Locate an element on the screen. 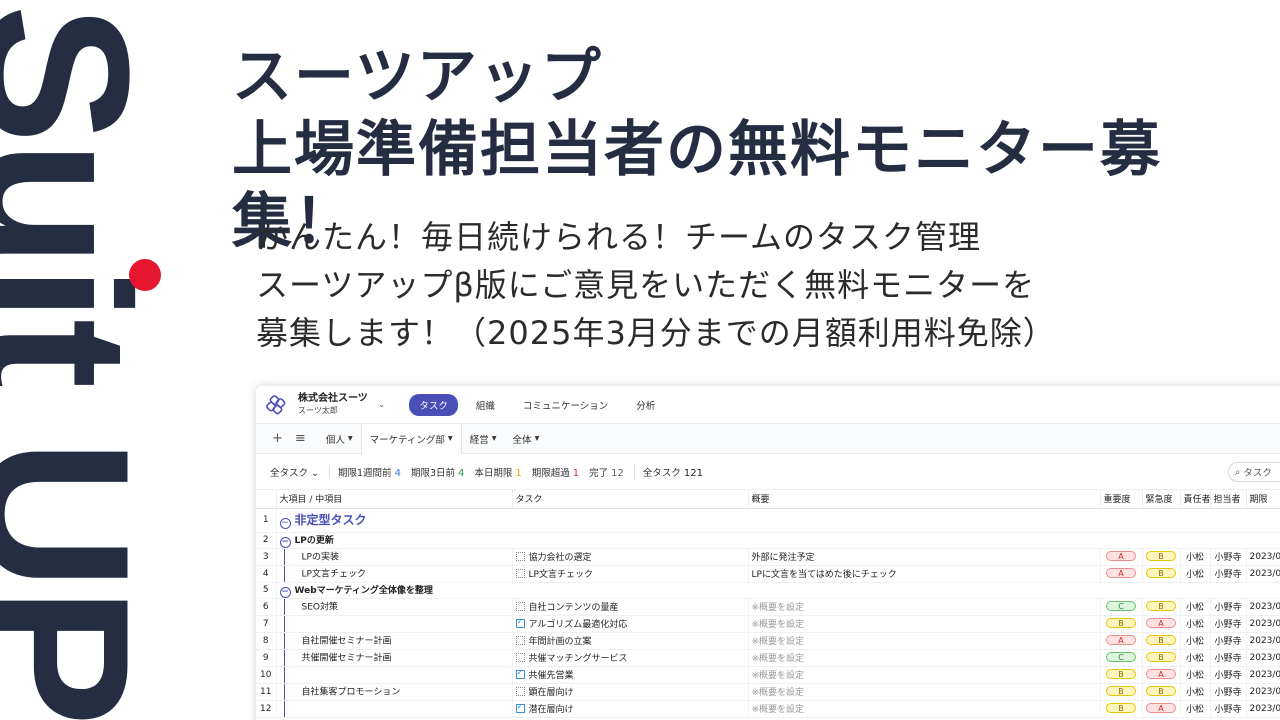 The image size is (1280, 720). all-tasks-dropdown: 全タスク ⌄ is located at coordinates (294, 472).